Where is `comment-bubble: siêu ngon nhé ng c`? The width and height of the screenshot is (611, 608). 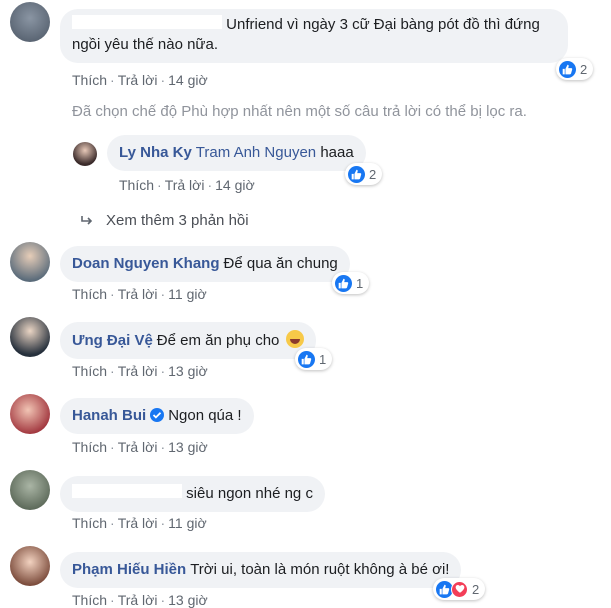 comment-bubble: siêu ngon nhé ng c is located at coordinates (192, 494).